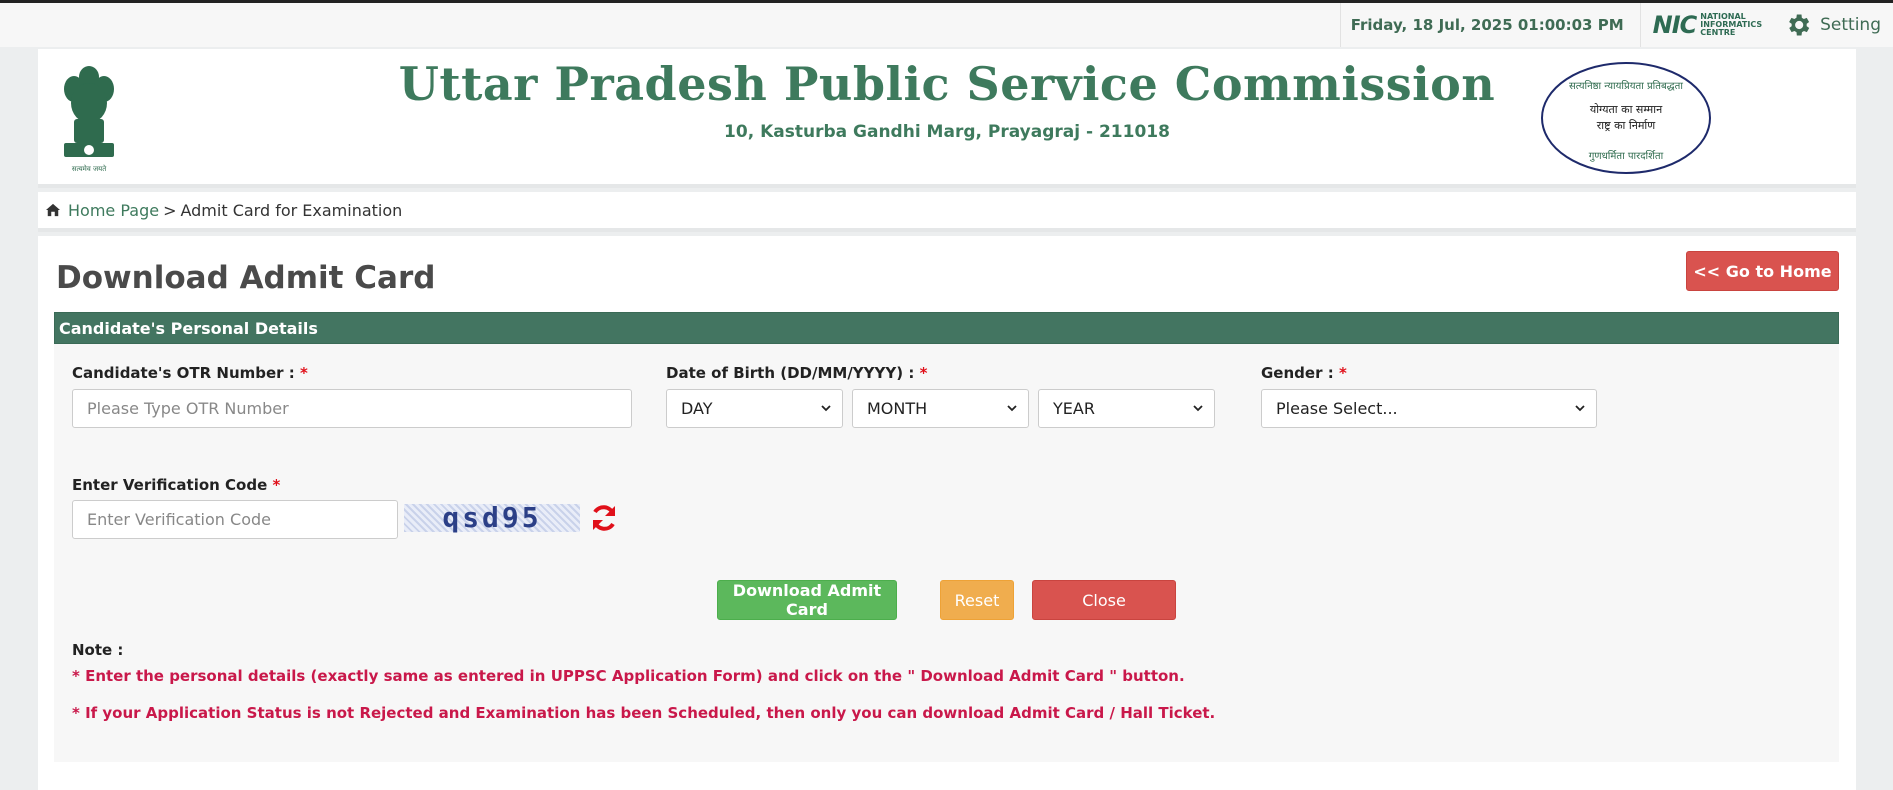  I want to click on reset-button: Reset, so click(977, 600).